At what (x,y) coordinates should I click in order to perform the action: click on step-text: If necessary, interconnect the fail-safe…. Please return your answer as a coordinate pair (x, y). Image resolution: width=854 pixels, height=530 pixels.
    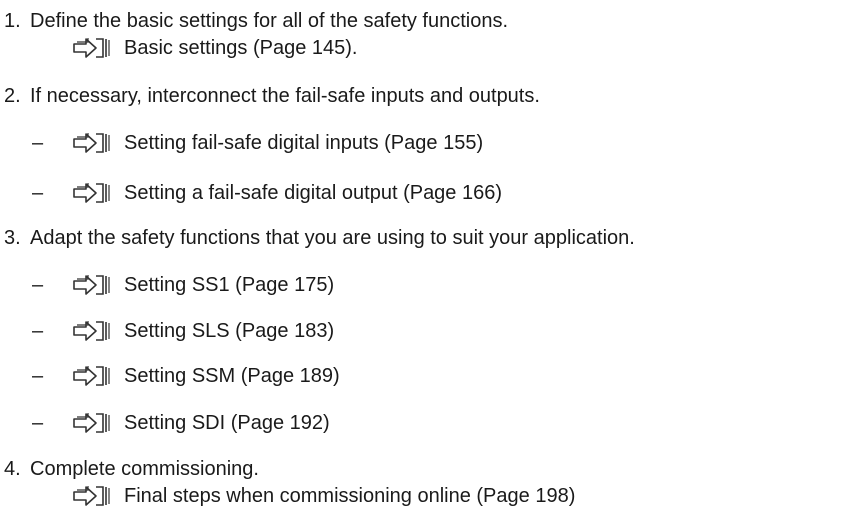
    Looking at the image, I should click on (285, 96).